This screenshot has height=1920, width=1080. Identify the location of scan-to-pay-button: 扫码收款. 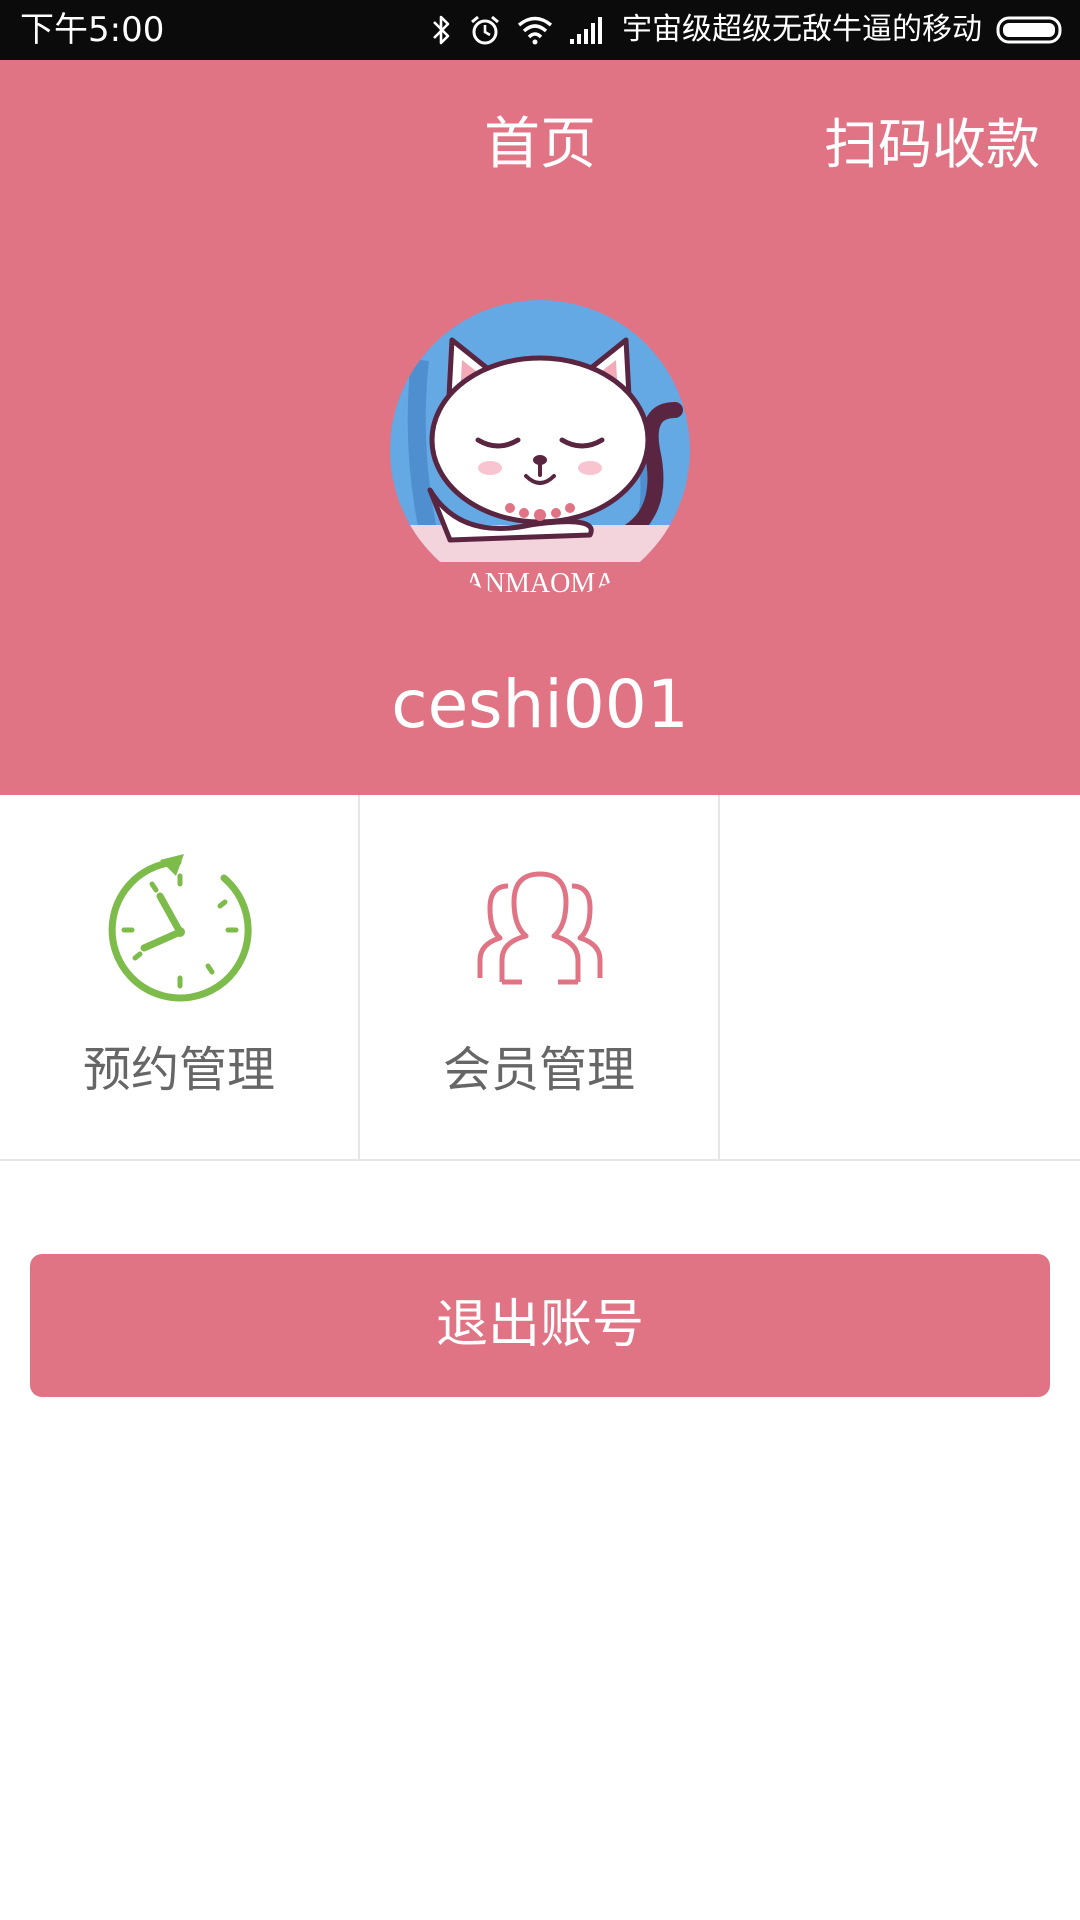
(932, 145).